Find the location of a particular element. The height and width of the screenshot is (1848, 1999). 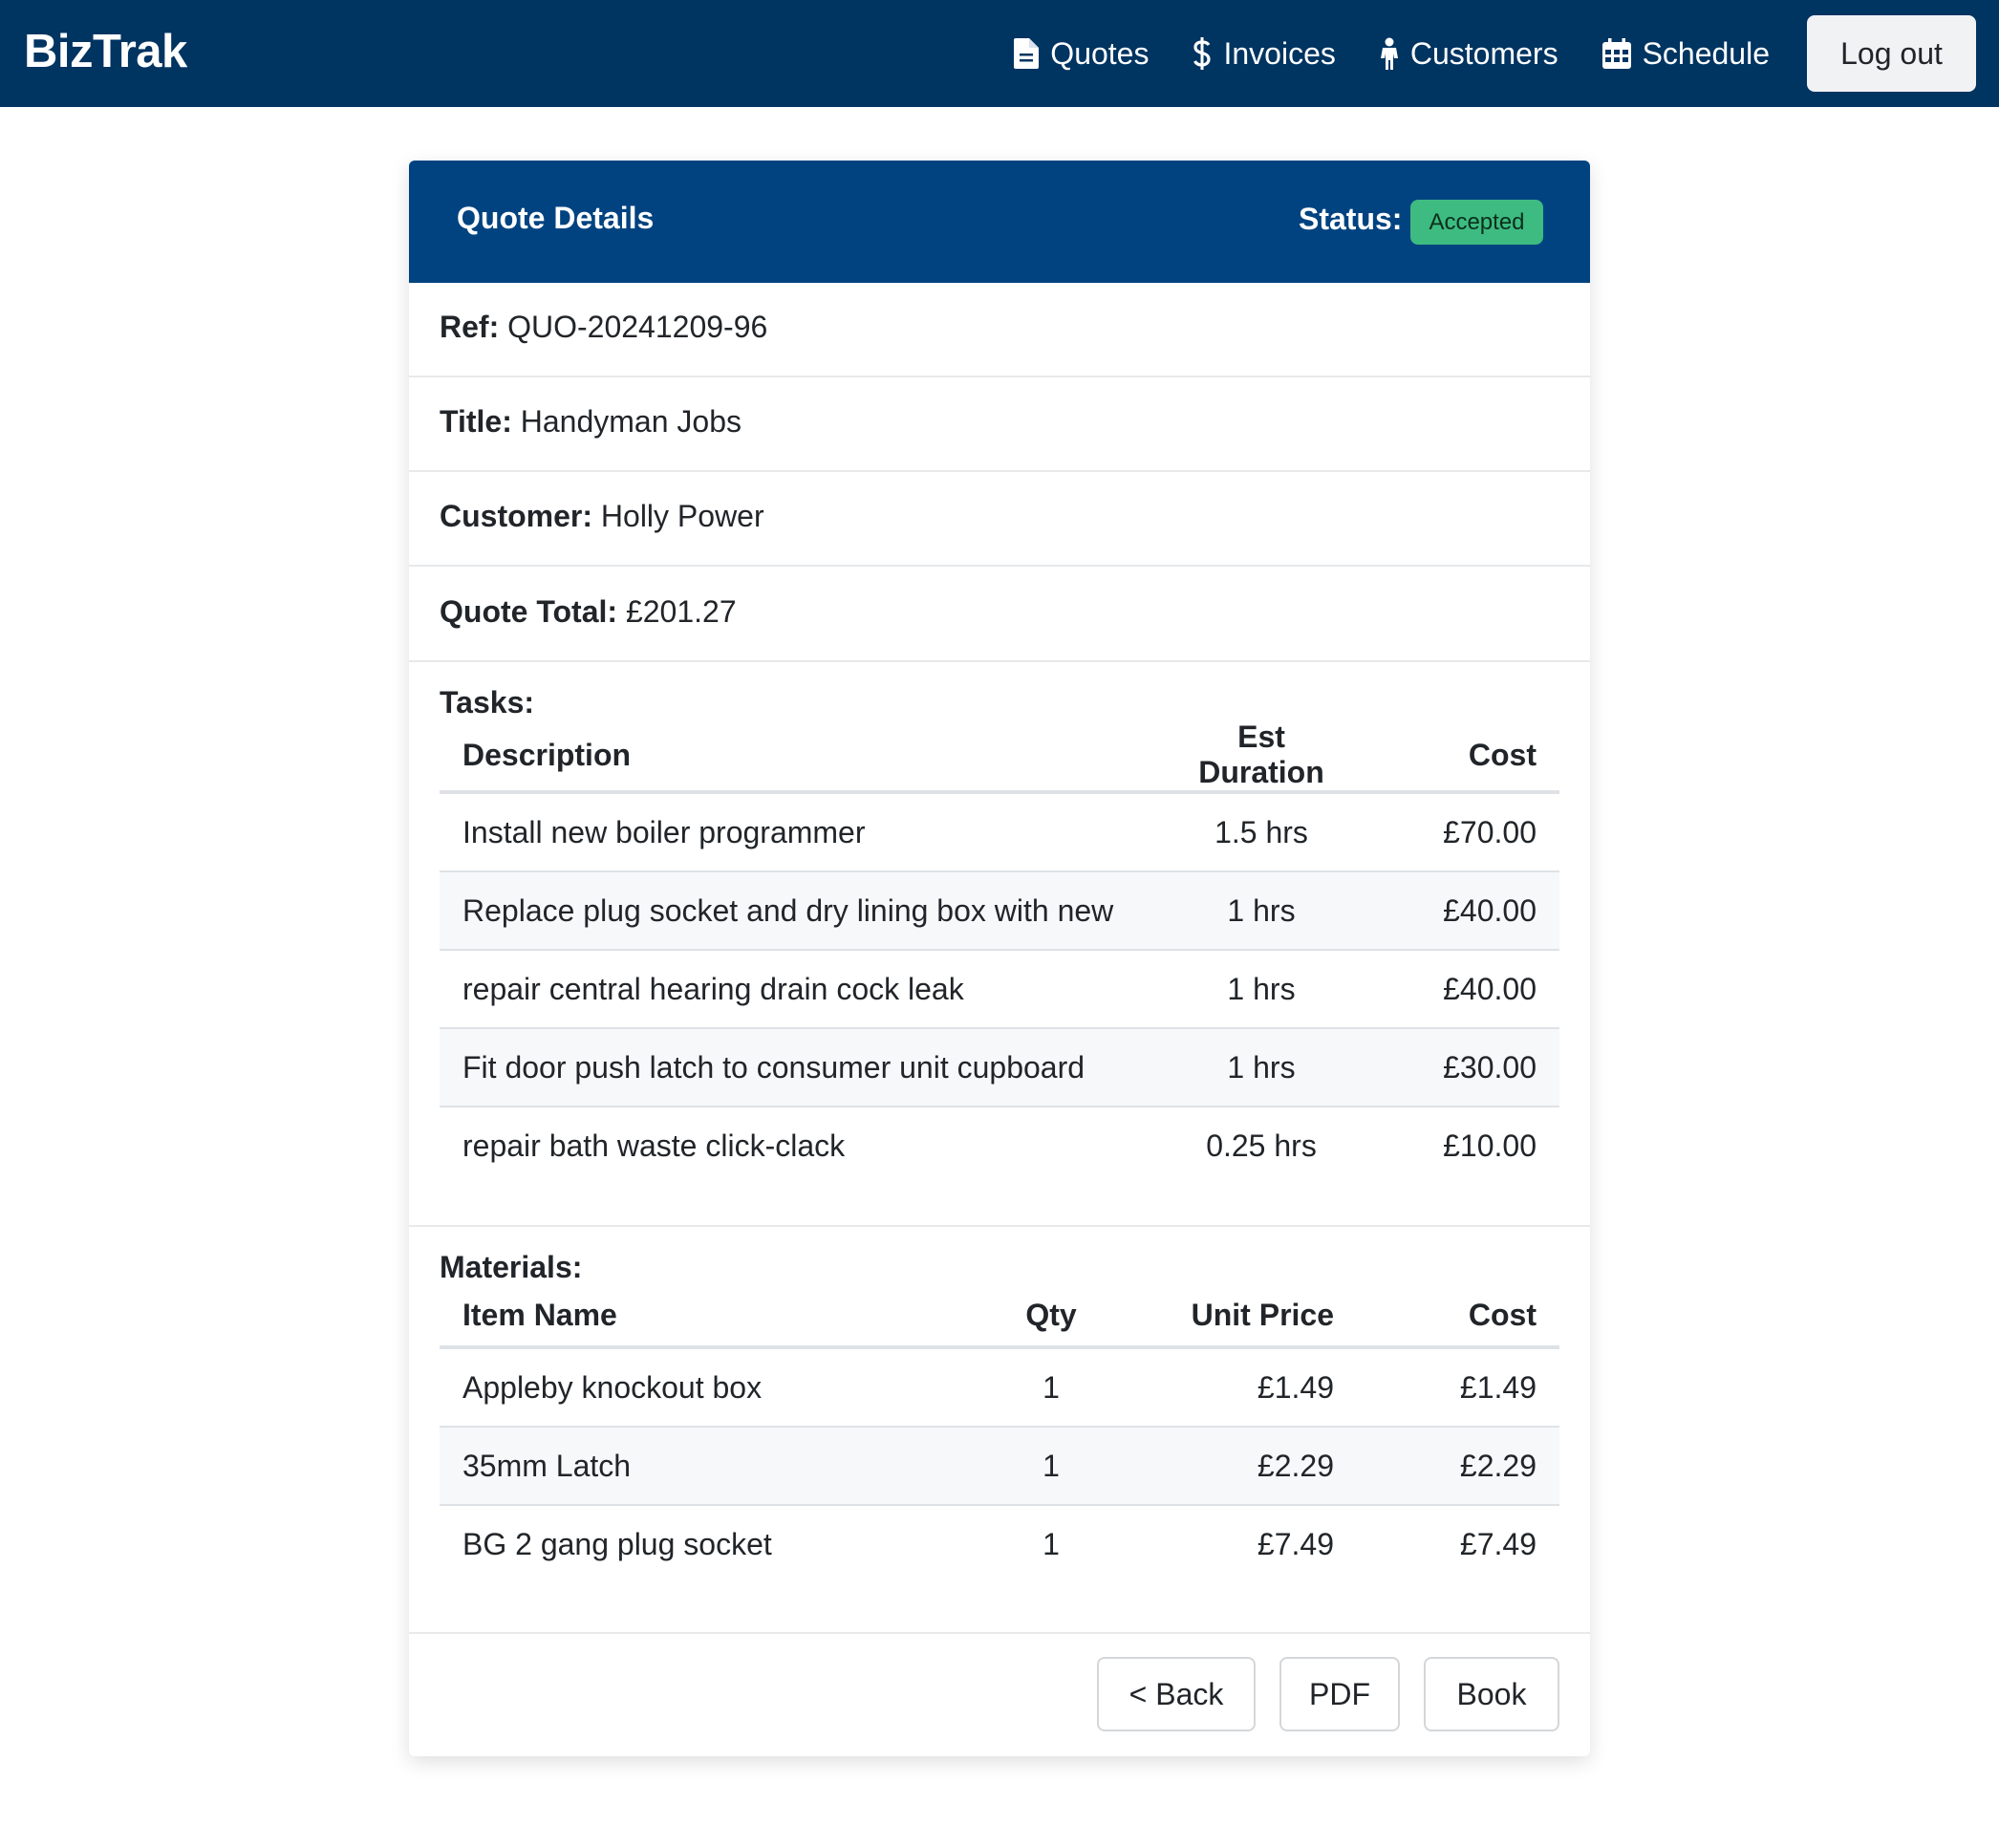

card-header: Quote Details Status: Accepted is located at coordinates (999, 222).